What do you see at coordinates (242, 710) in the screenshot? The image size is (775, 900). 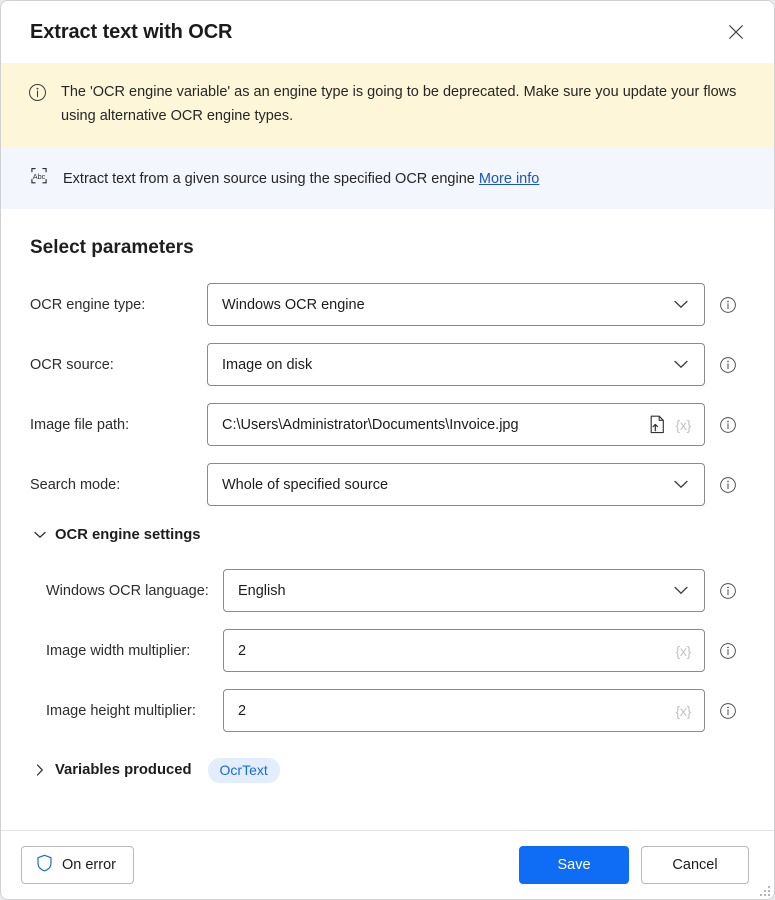 I see `image-height-multiplier-value: 2` at bounding box center [242, 710].